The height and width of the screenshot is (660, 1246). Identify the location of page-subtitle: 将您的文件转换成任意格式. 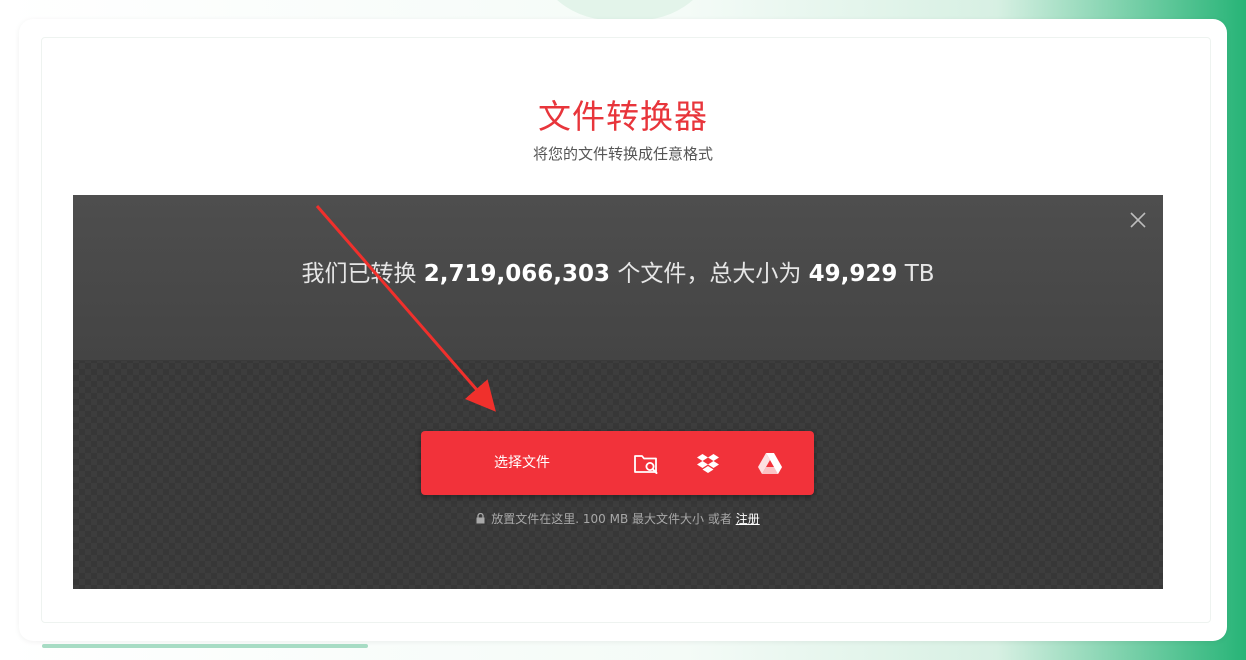
(622, 154).